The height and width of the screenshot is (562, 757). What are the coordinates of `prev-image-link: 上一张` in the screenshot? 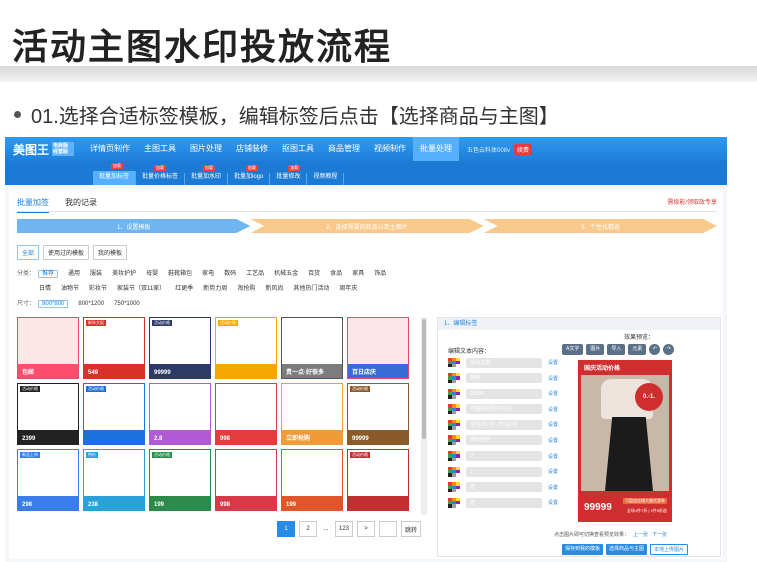 It's located at (640, 535).